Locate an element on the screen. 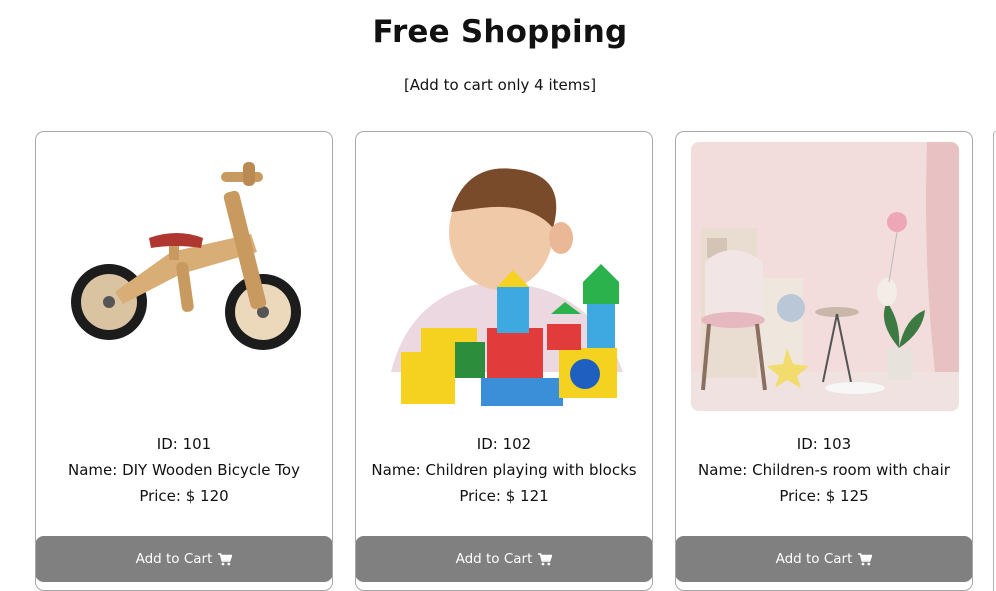 Image resolution: width=996 pixels, height=591 pixels. page-subtitle: [Add to cart only 4 items] is located at coordinates (500, 85).